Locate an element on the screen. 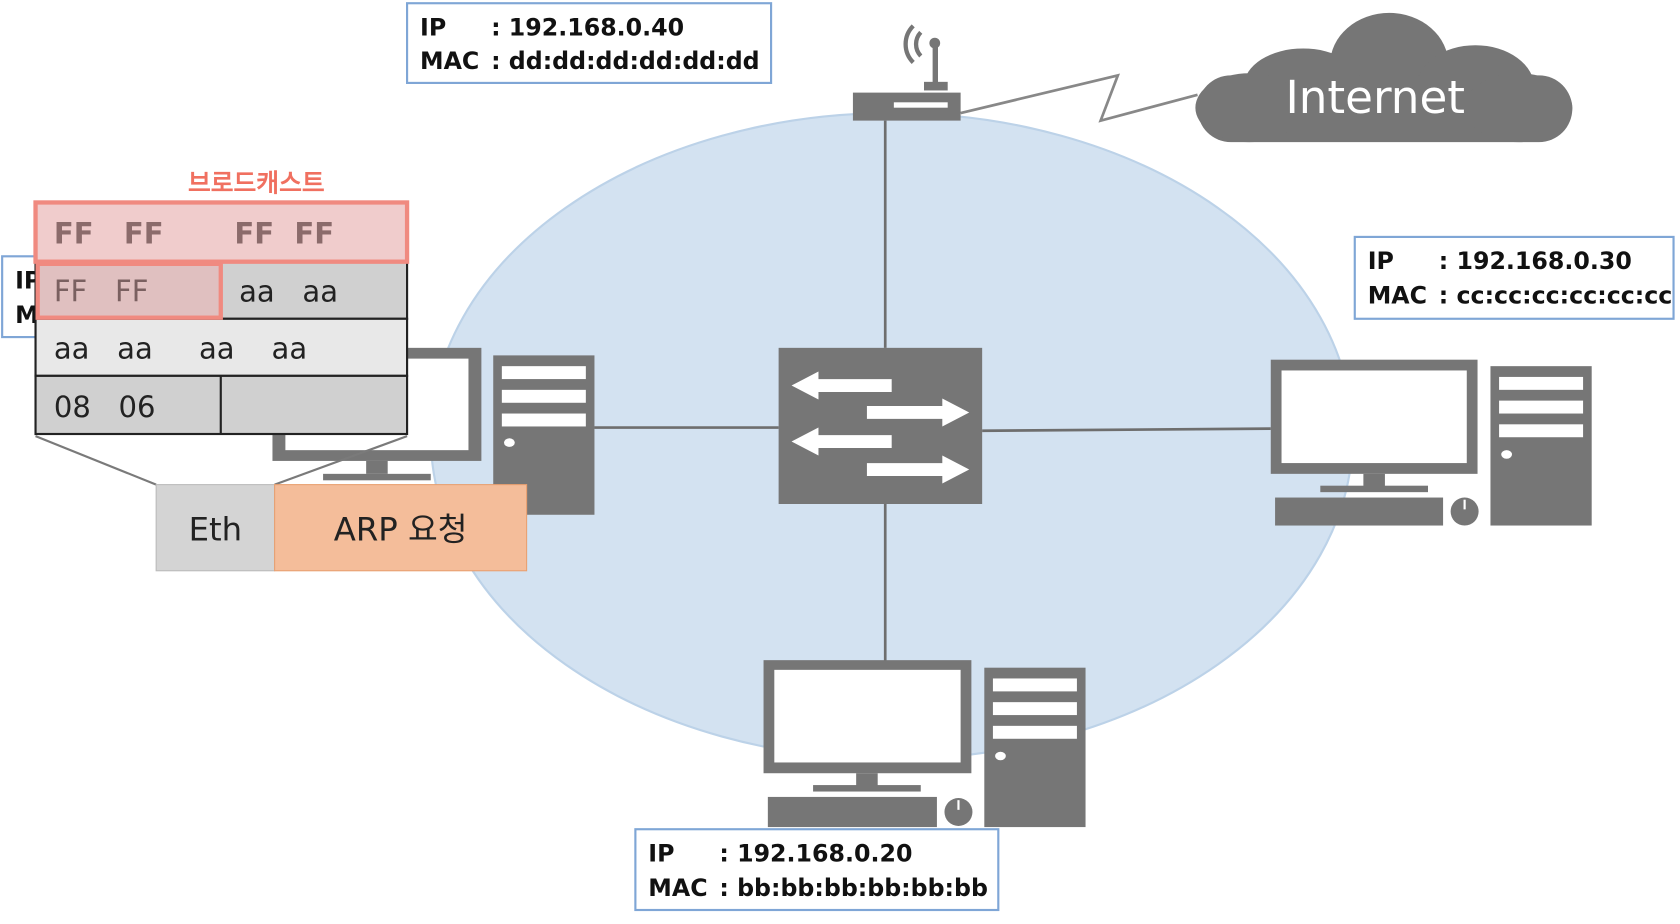  computer-c-icon is located at coordinates (1431, 442).